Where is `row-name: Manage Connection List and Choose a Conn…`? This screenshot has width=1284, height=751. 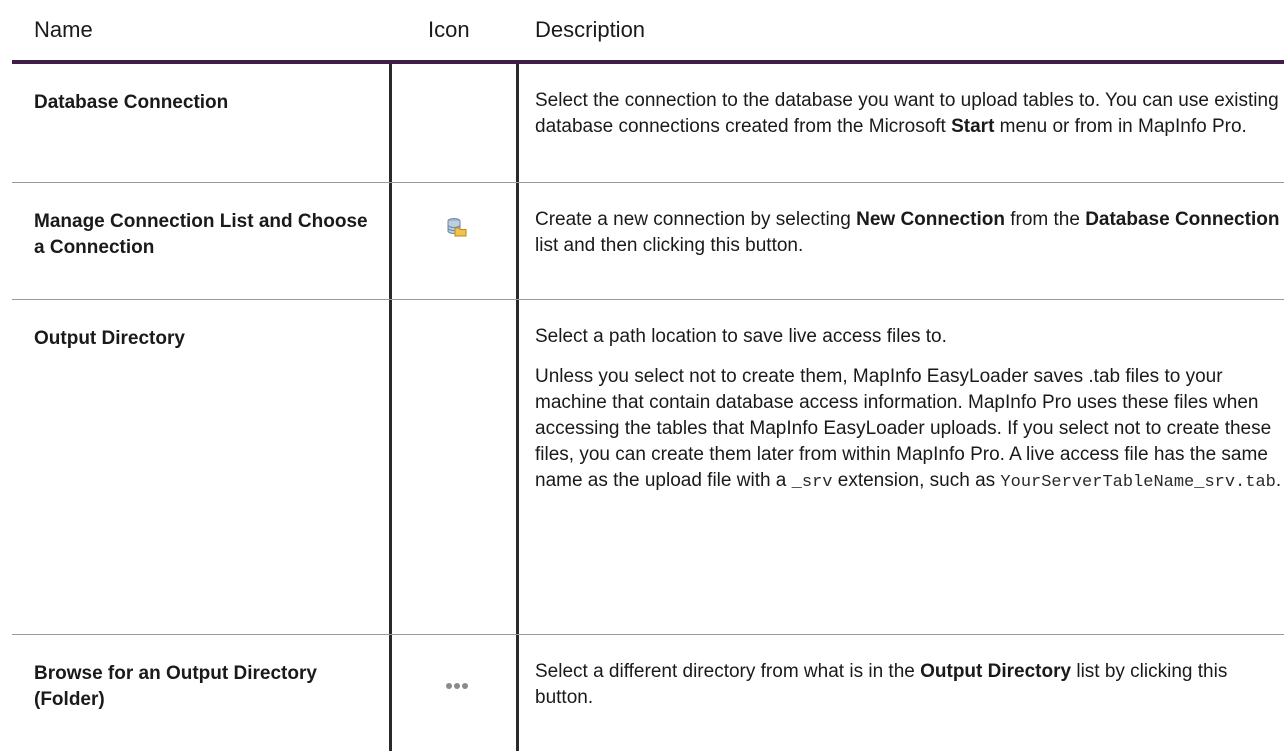 row-name: Manage Connection List and Choose a Conn… is located at coordinates (201, 234).